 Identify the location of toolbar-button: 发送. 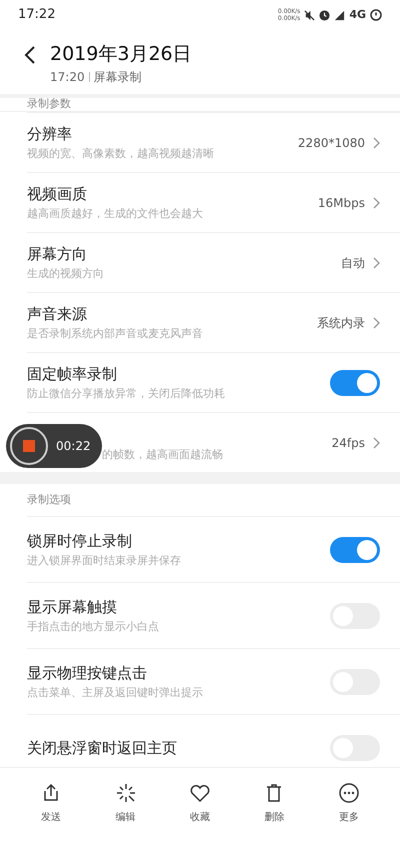
(51, 803).